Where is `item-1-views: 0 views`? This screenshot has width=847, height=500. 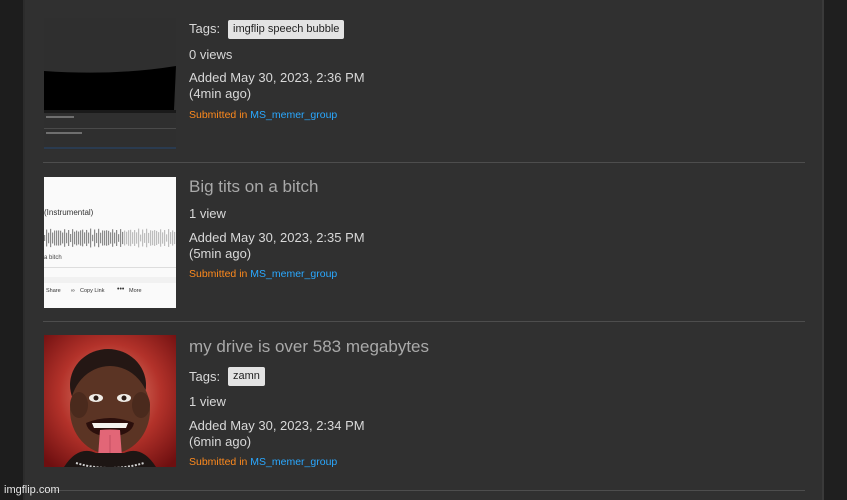 item-1-views: 0 views is located at coordinates (211, 54).